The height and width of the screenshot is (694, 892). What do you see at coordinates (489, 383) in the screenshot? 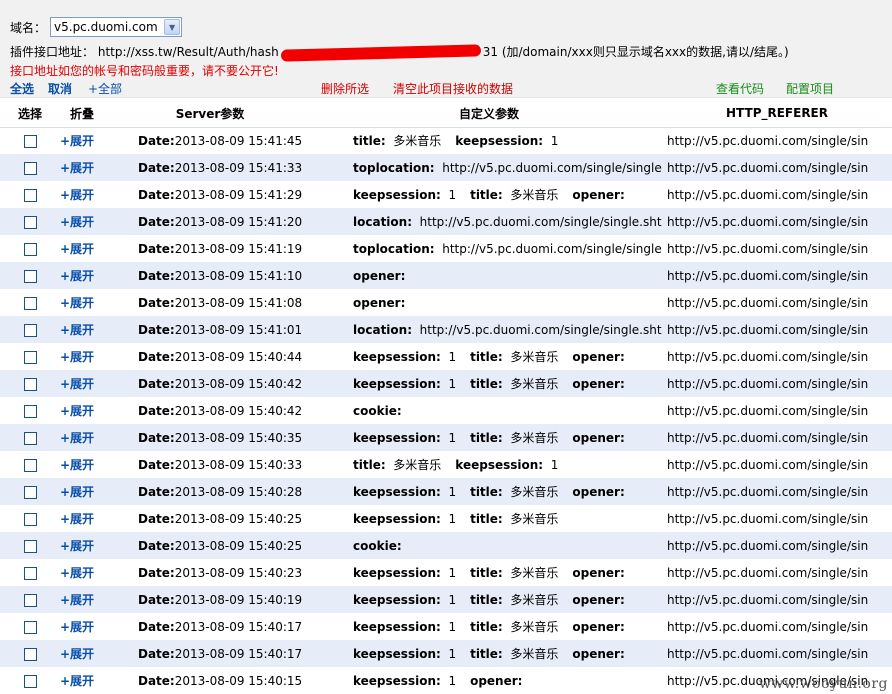
I see `custom-param-cell: keepsession: 1 title: 多米音乐 opener:` at bounding box center [489, 383].